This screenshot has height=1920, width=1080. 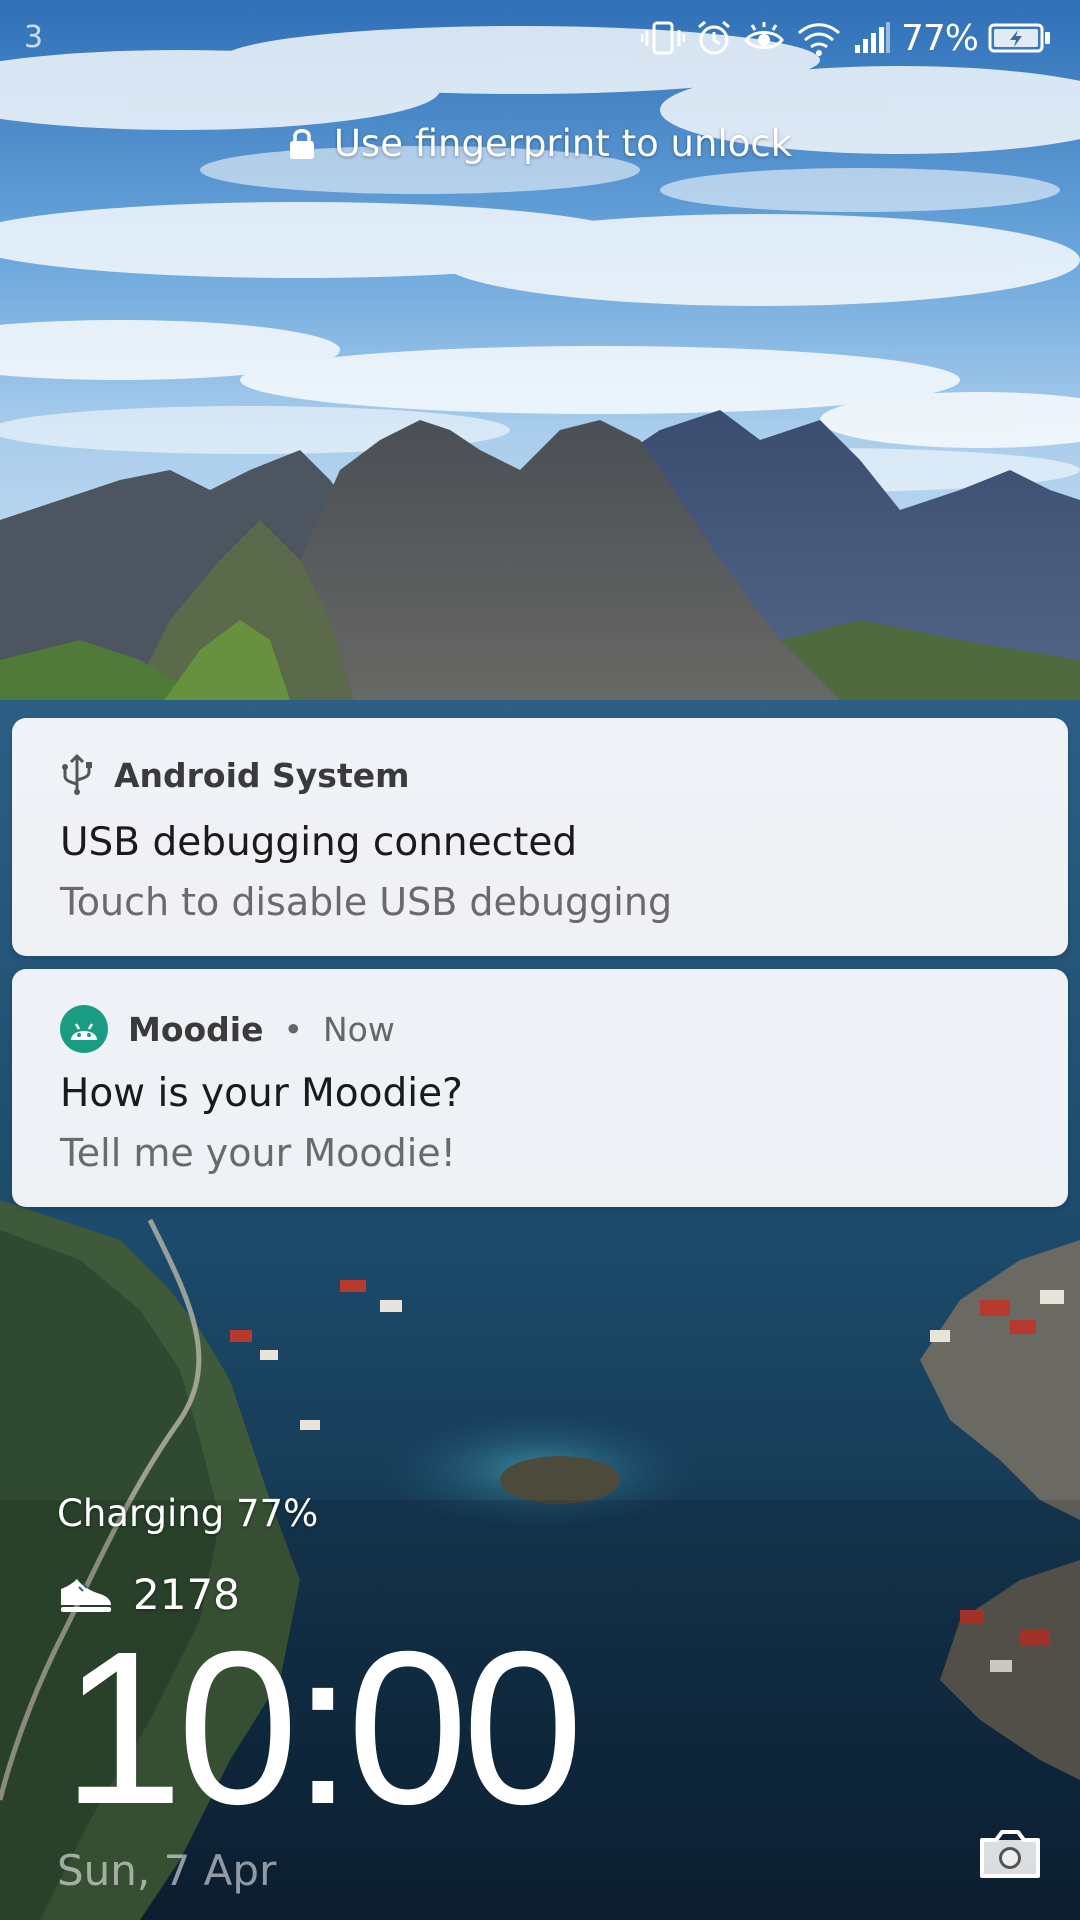 What do you see at coordinates (319, 842) in the screenshot?
I see `notification-title: USB debugging connected` at bounding box center [319, 842].